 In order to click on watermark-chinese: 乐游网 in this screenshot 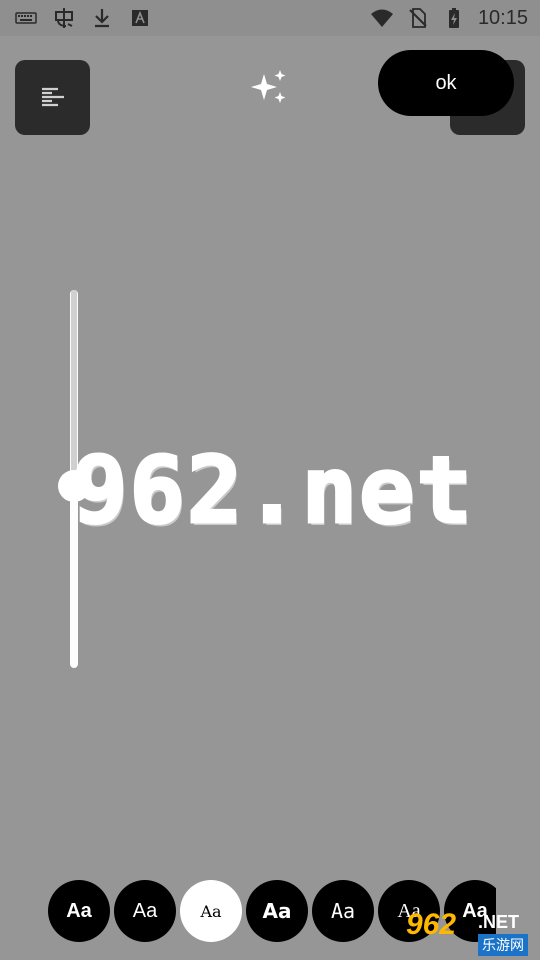, I will do `click(503, 945)`.